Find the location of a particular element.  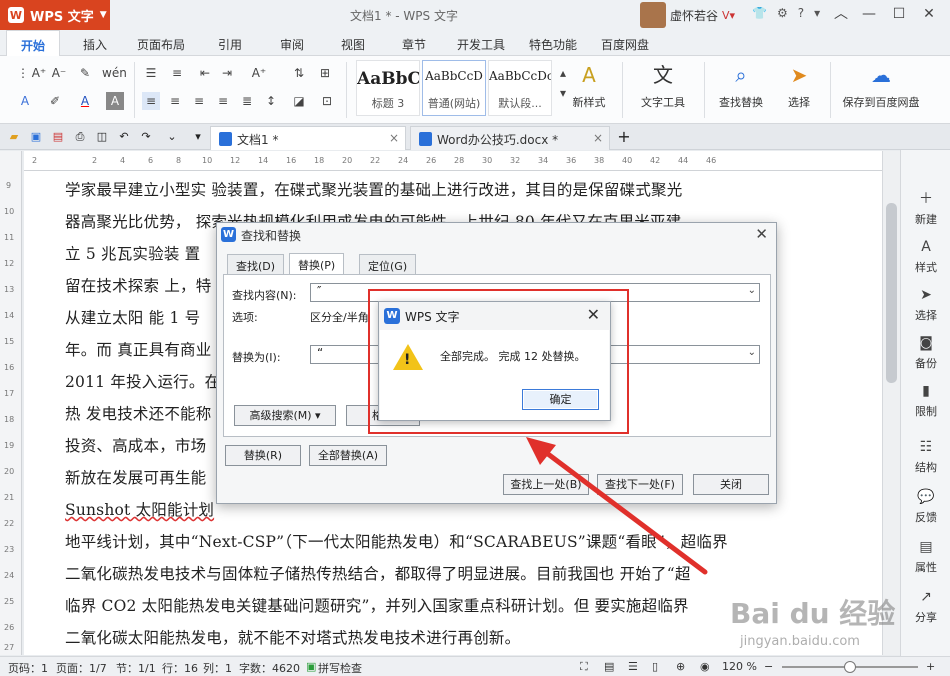

export-pdf-icon: ▤ is located at coordinates (58, 137).